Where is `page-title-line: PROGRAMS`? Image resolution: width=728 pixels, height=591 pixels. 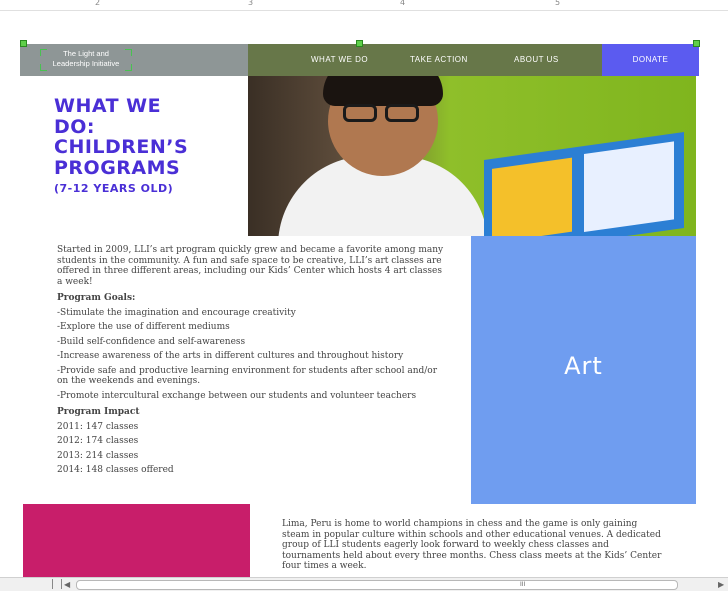 page-title-line: PROGRAMS is located at coordinates (117, 167).